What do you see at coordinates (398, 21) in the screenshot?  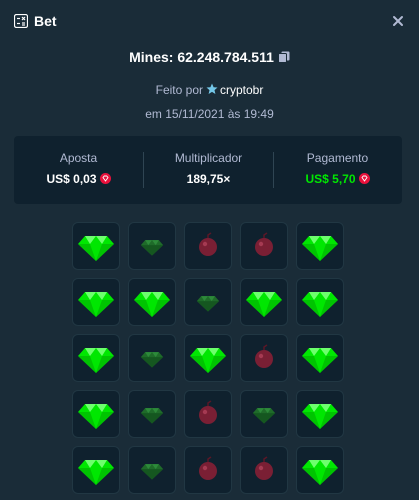 I see `close-icon` at bounding box center [398, 21].